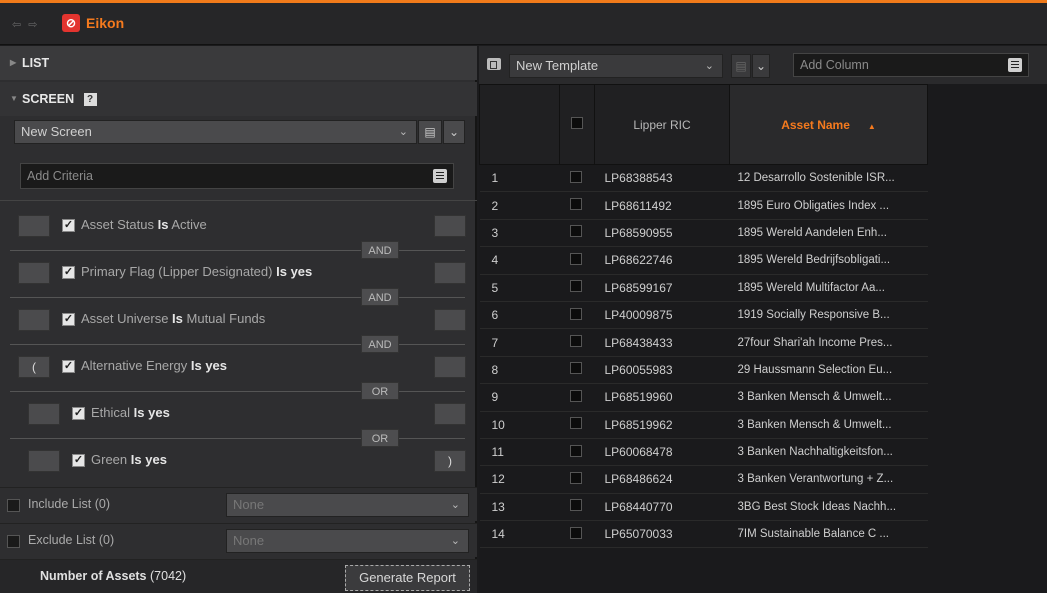 The height and width of the screenshot is (593, 1047). Describe the element at coordinates (407, 578) in the screenshot. I see `generate-report-button: Generate Report` at that location.